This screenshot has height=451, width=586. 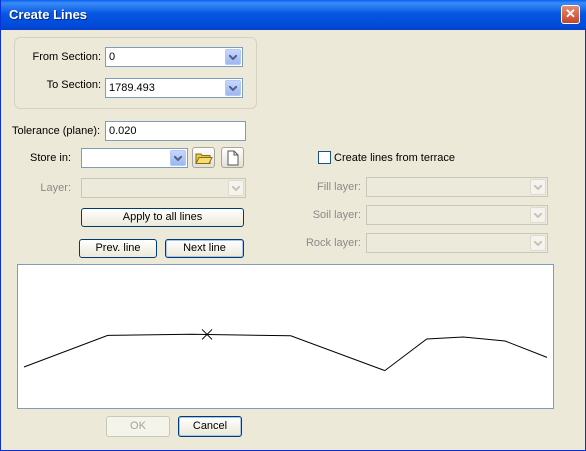 I want to click on new-file-button, so click(x=232, y=157).